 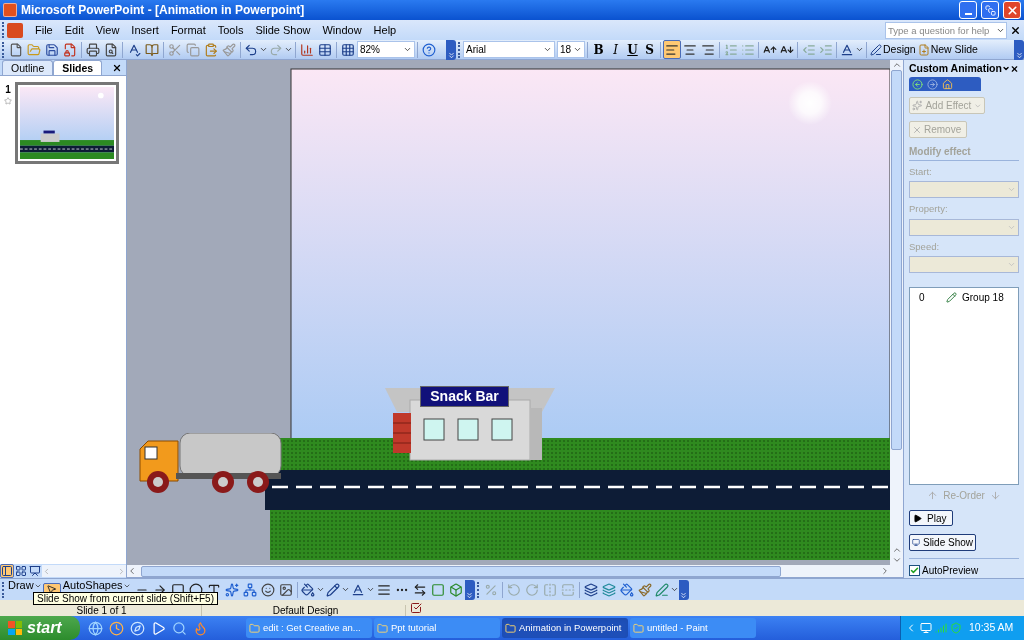 I want to click on reorder-label: Re-Order, so click(x=964, y=495).